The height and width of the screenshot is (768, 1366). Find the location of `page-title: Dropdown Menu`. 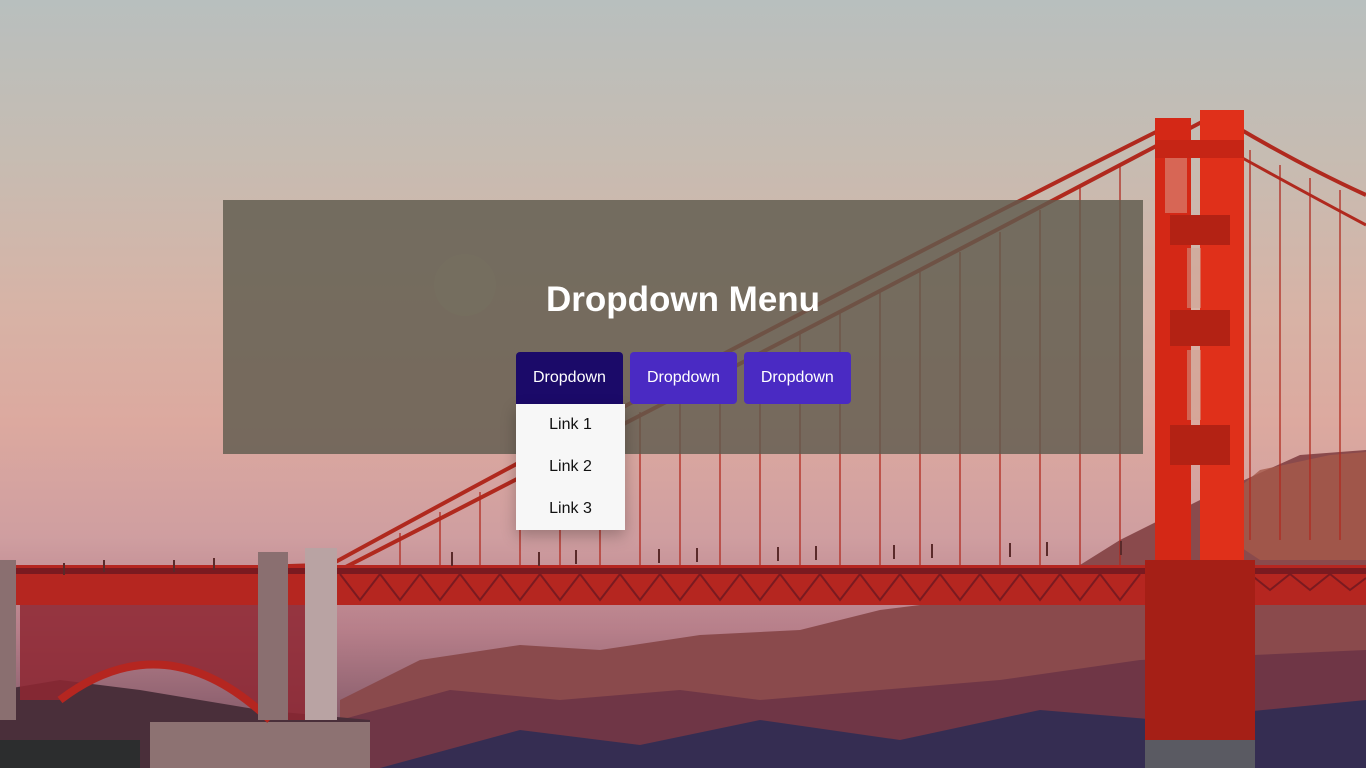

page-title: Dropdown Menu is located at coordinates (683, 299).